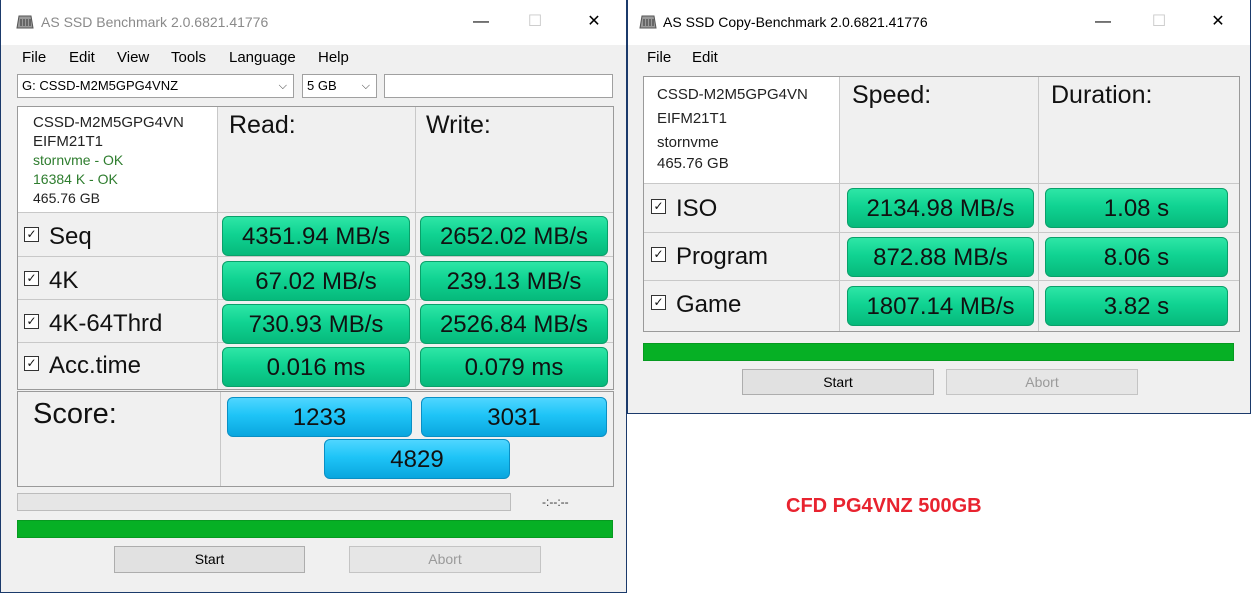 The image size is (1251, 593). What do you see at coordinates (938, 352) in the screenshot?
I see `copy-progress-bar` at bounding box center [938, 352].